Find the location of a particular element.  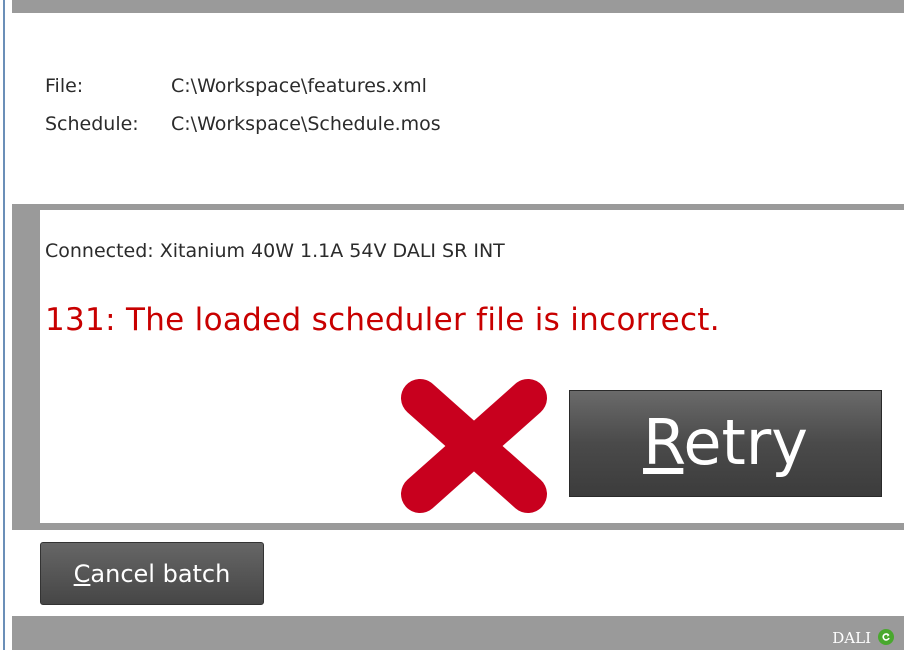

cancel-batch-button: Cancel batch is located at coordinates (152, 573).